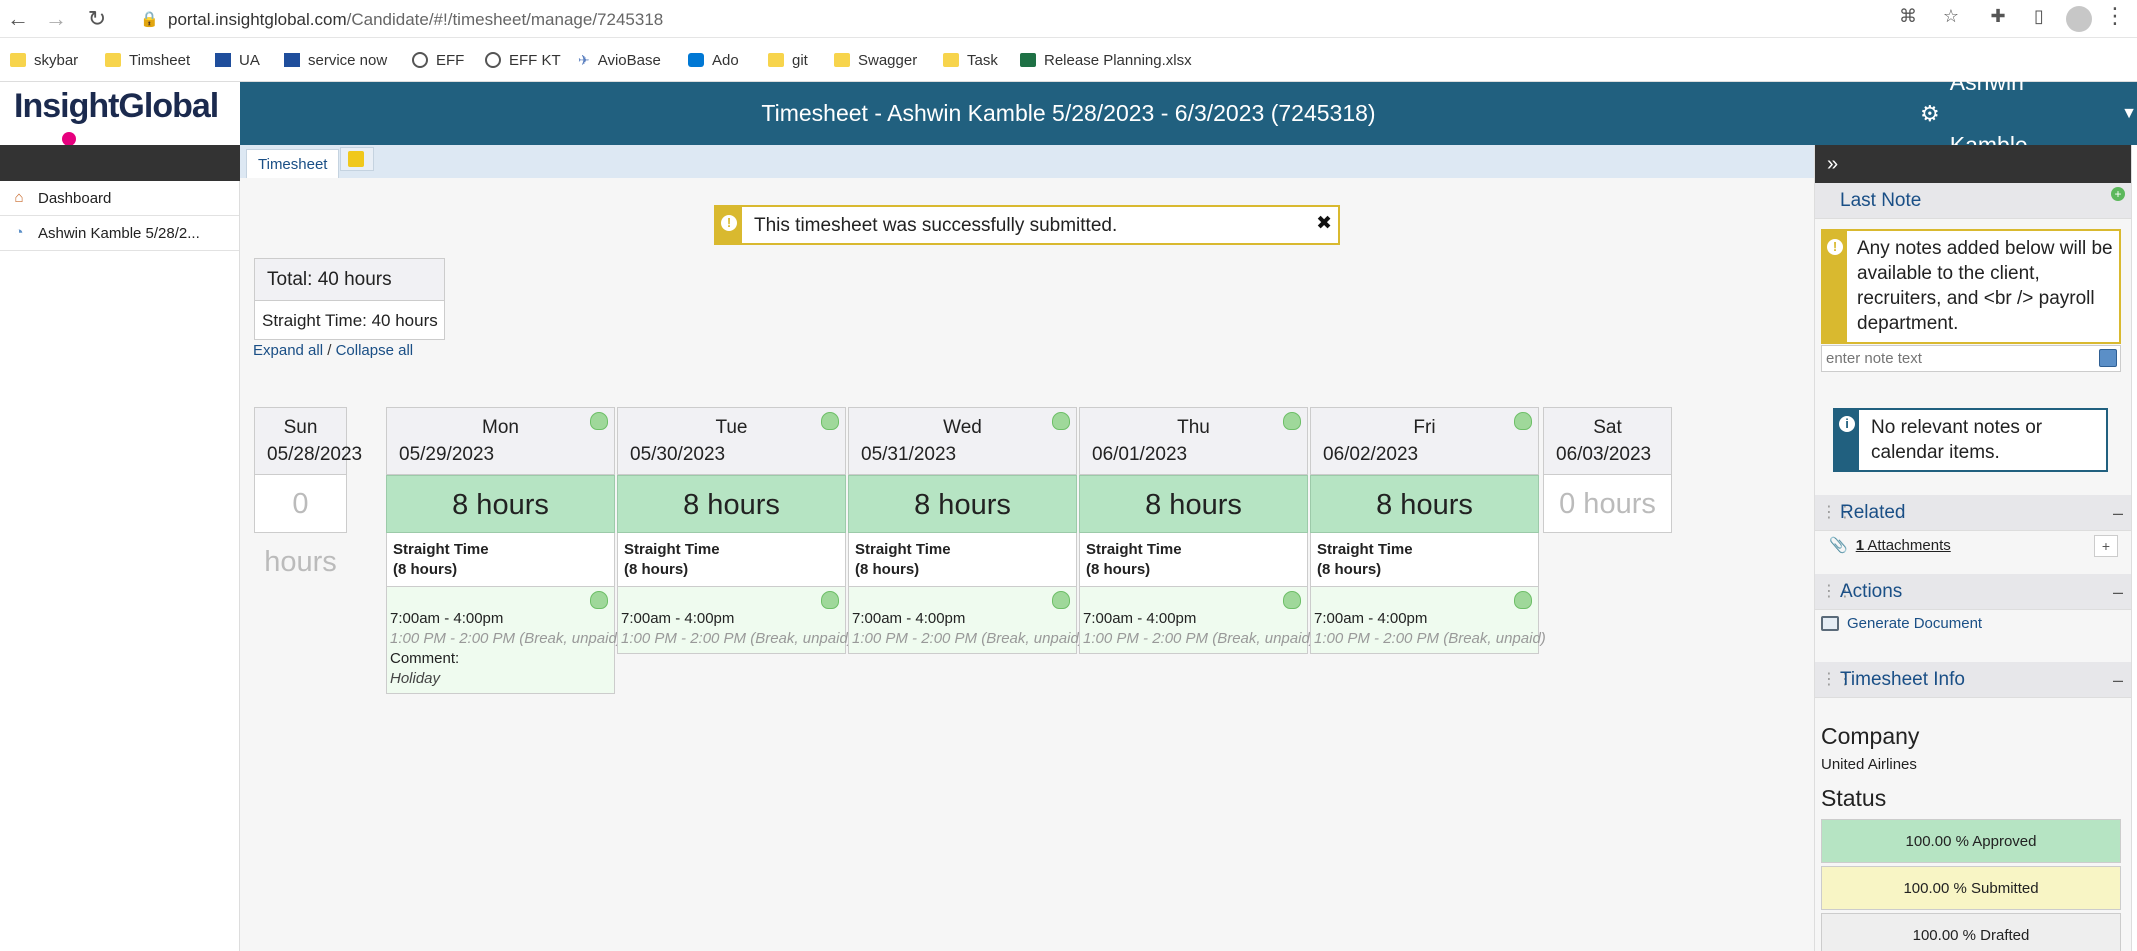  Describe the element at coordinates (2028, 113) in the screenshot. I see `user-menu: ⚙ Ashwin Kamble ▼` at that location.